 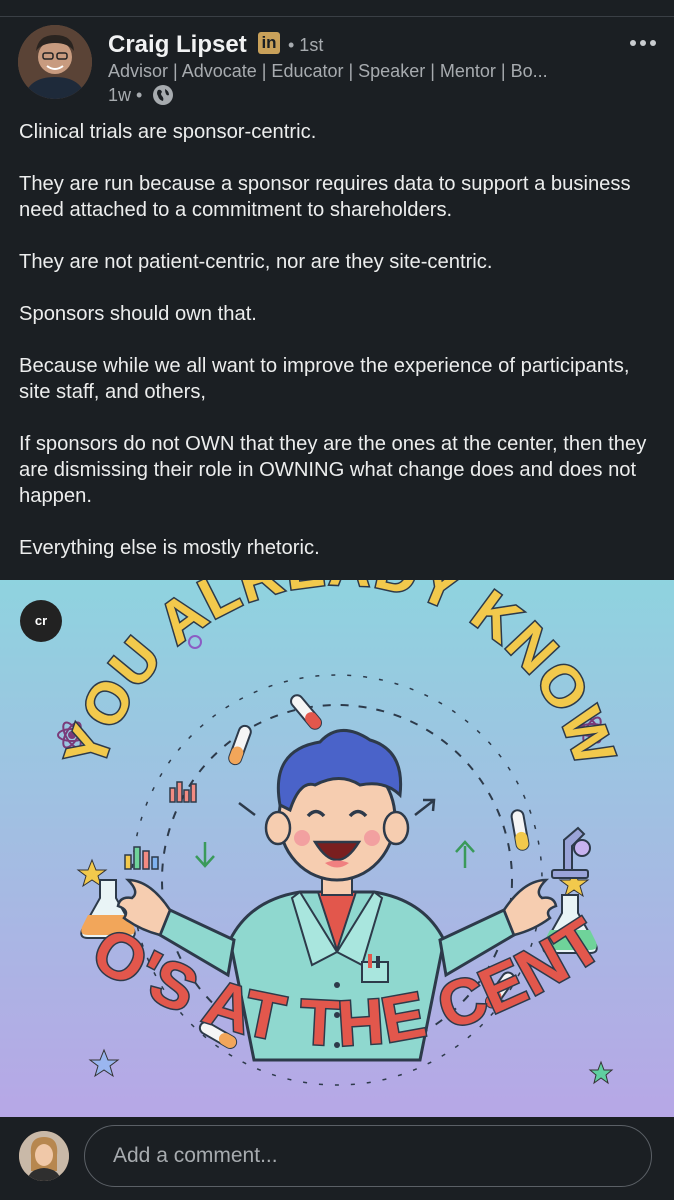 I want to click on user-avatar, so click(x=44, y=1156).